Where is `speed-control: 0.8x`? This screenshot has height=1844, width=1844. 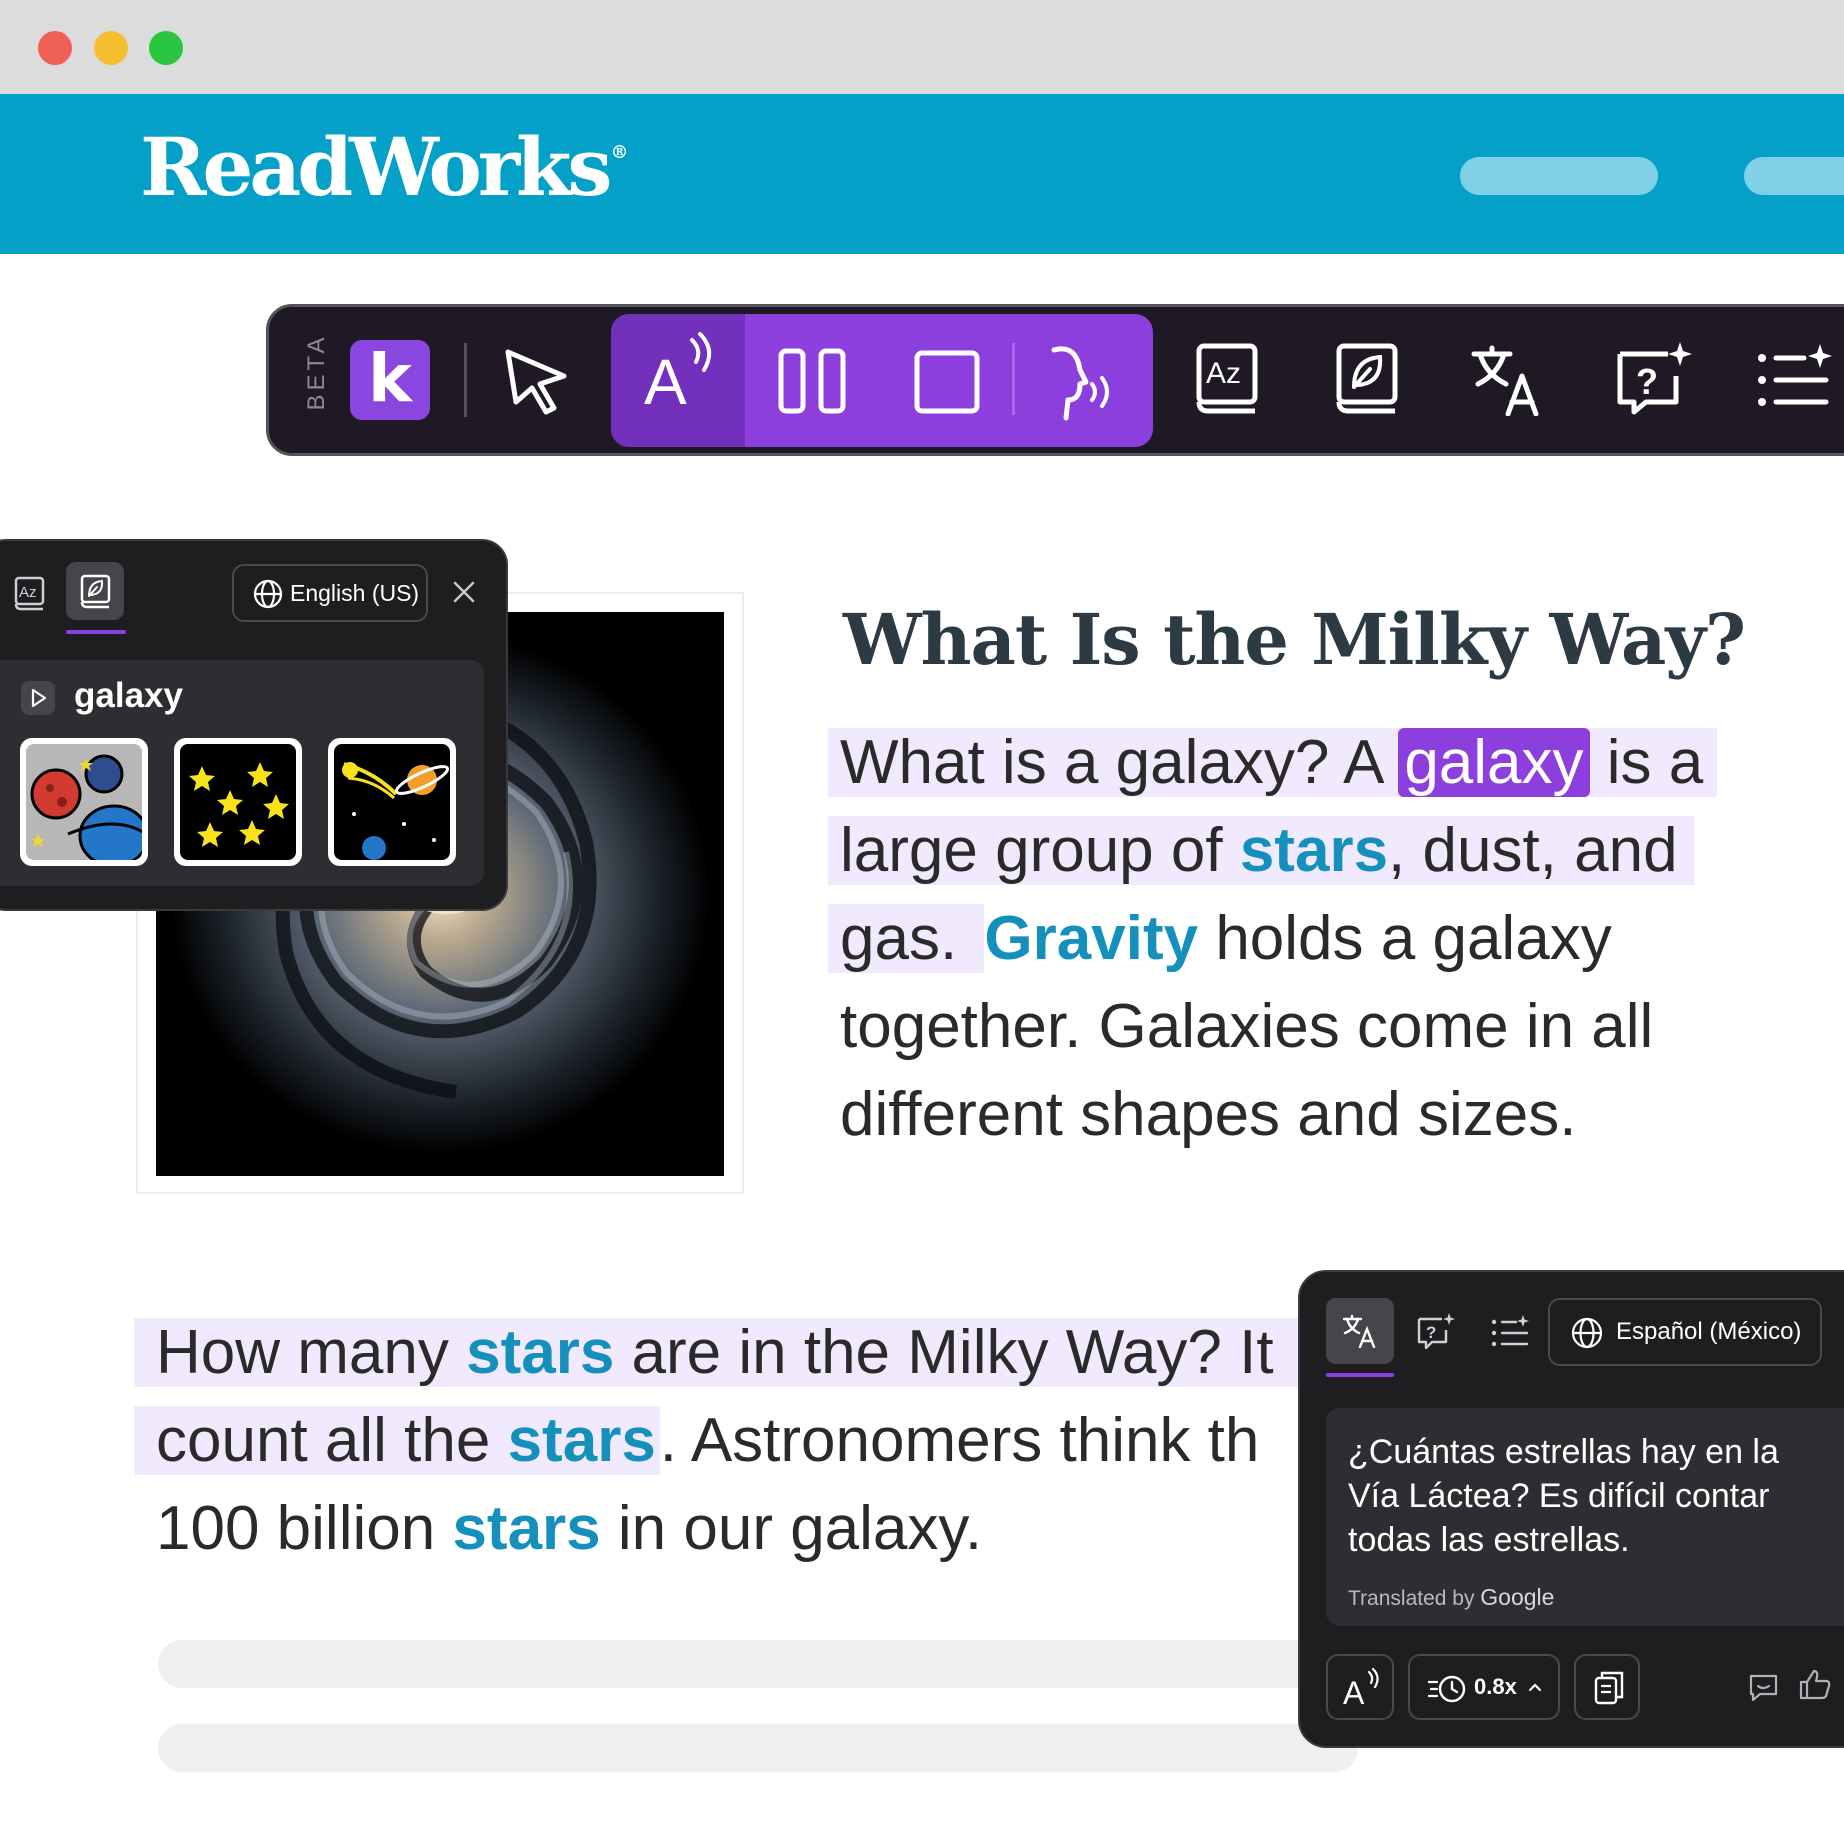
speed-control: 0.8x is located at coordinates (1484, 1687).